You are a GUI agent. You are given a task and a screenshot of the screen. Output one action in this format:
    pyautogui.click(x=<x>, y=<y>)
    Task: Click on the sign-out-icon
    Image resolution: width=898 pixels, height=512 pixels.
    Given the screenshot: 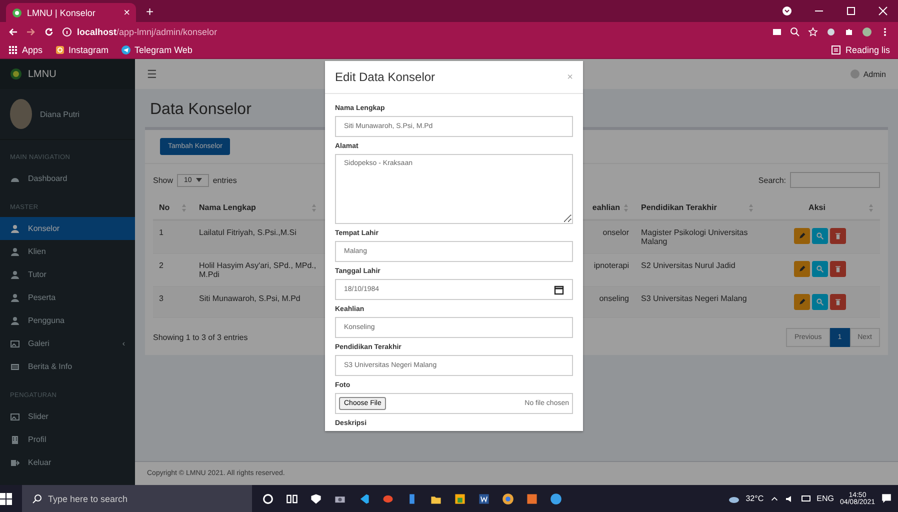 What is the action you would take?
    pyautogui.click(x=15, y=463)
    